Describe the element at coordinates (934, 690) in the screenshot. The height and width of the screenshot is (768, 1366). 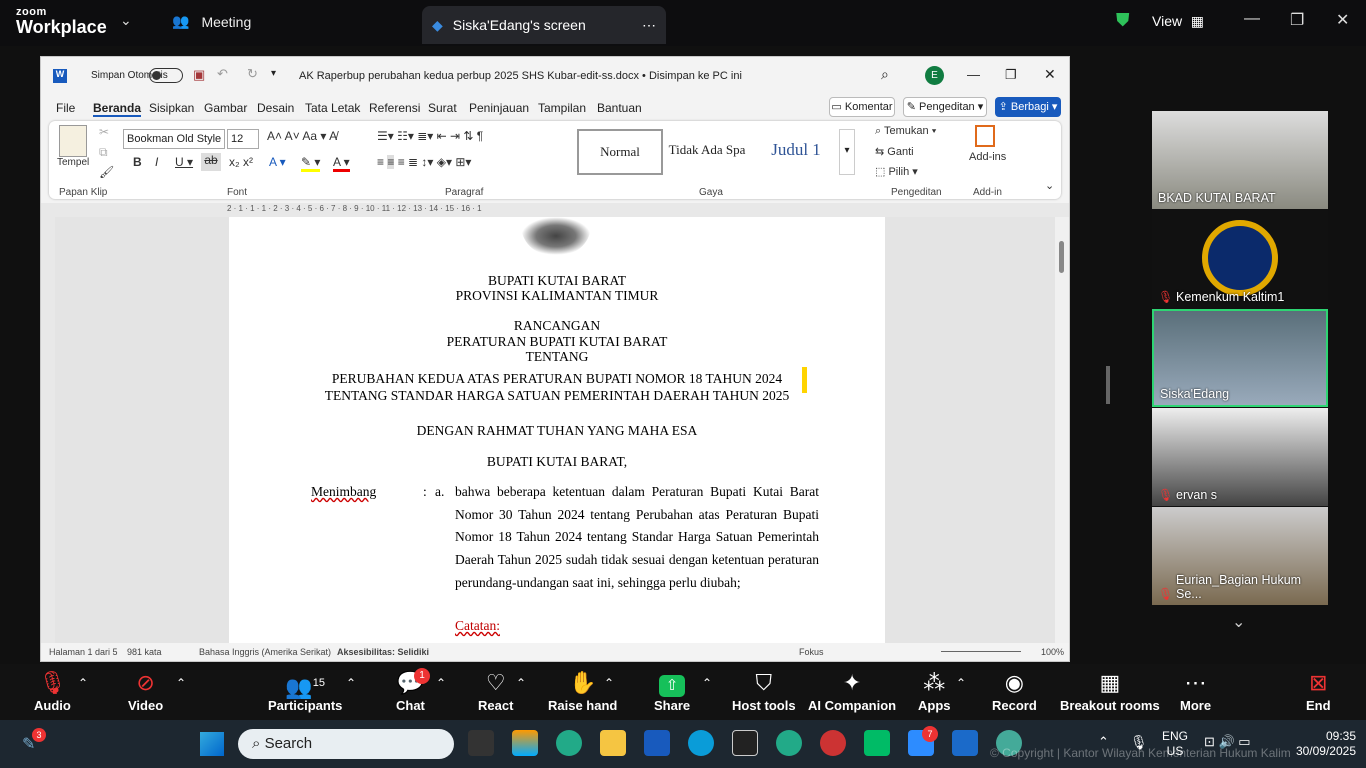
I see `apps-button: ⁂ Apps` at that location.